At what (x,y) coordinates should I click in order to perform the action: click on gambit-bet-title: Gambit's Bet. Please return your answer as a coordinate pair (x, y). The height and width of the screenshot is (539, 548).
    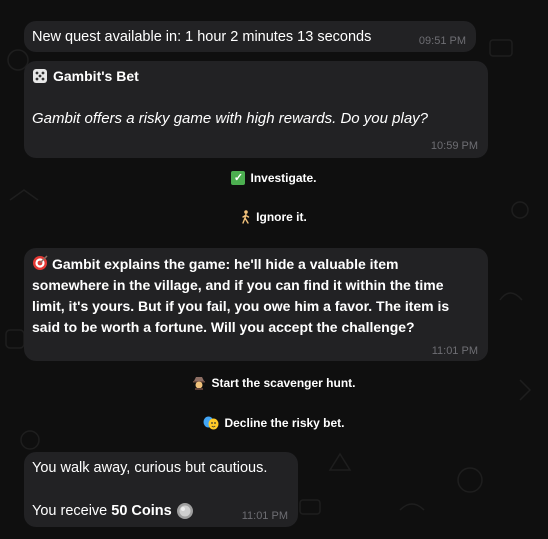
    Looking at the image, I should click on (96, 76).